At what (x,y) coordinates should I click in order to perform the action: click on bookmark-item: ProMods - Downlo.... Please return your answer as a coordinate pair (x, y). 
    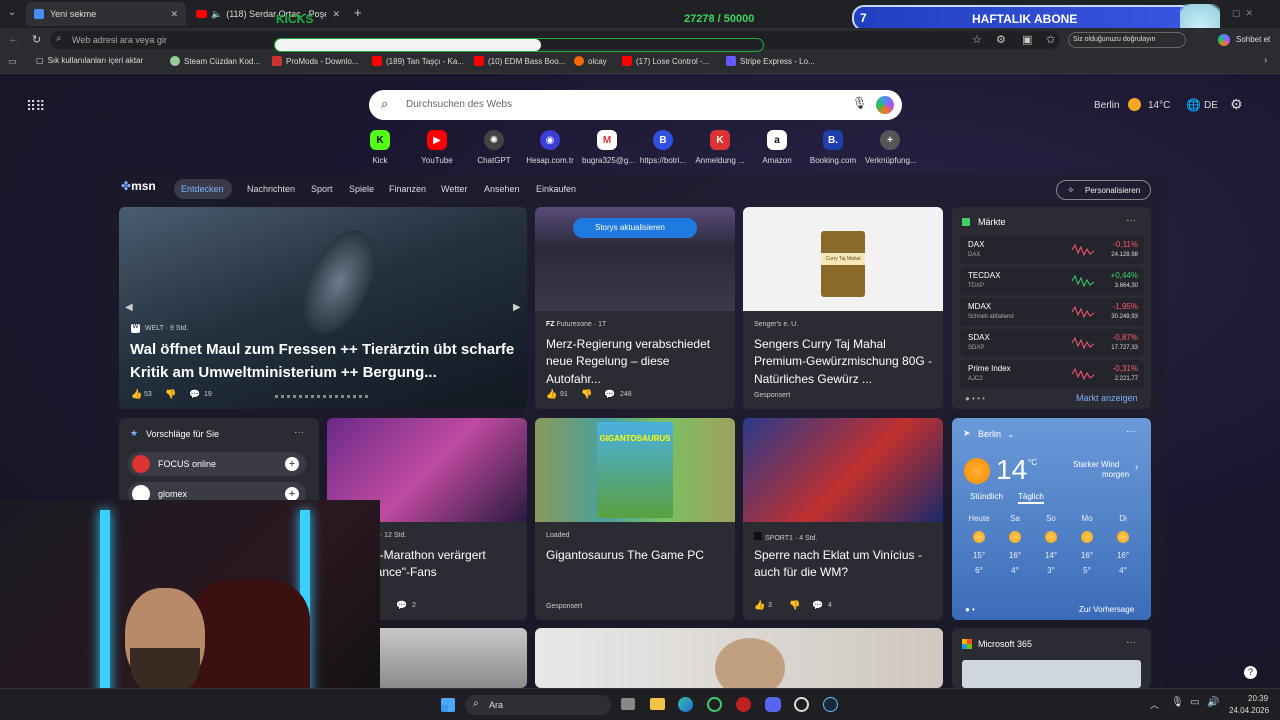
    Looking at the image, I should click on (315, 61).